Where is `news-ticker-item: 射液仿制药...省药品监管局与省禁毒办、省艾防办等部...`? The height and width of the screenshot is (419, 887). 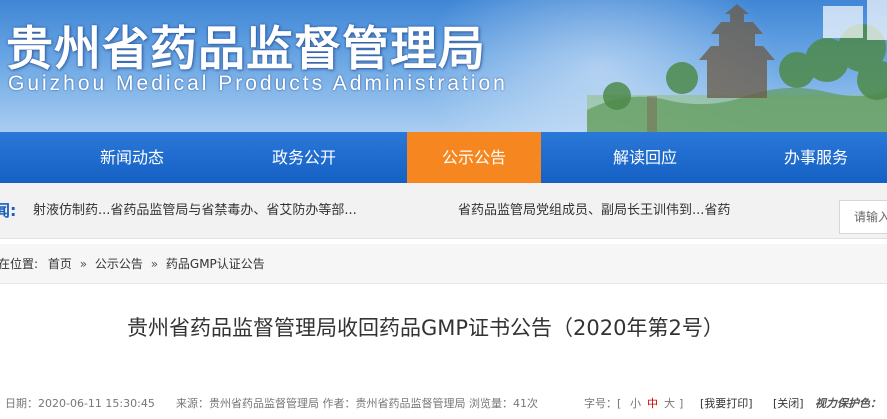 news-ticker-item: 射液仿制药...省药品监管局与省禁毒办、省艾防办等部... is located at coordinates (230, 211).